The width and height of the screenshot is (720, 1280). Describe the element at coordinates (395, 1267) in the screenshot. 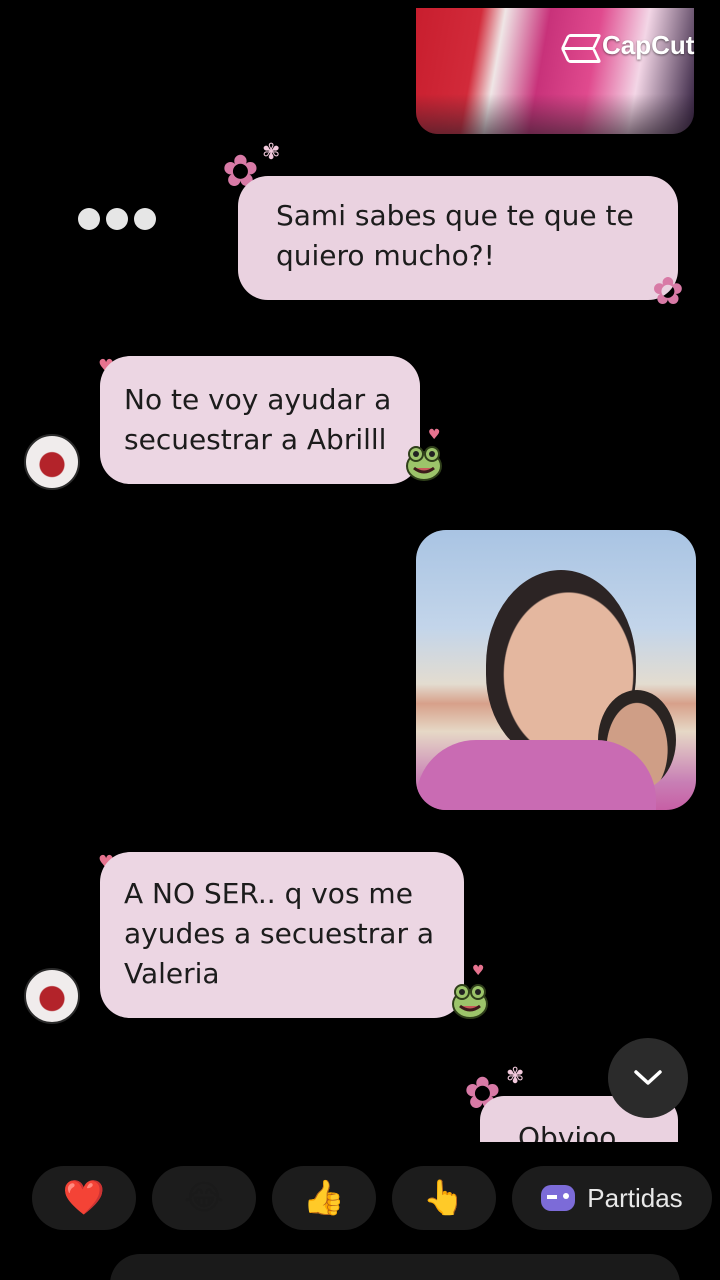

I see `message-composer` at that location.